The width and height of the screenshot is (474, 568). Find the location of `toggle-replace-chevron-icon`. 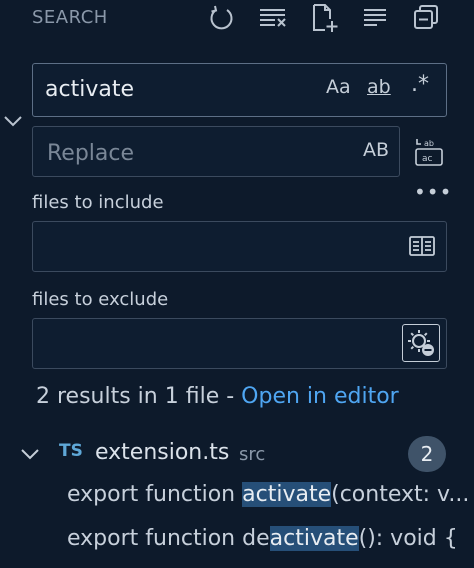

toggle-replace-chevron-icon is located at coordinates (13, 121).